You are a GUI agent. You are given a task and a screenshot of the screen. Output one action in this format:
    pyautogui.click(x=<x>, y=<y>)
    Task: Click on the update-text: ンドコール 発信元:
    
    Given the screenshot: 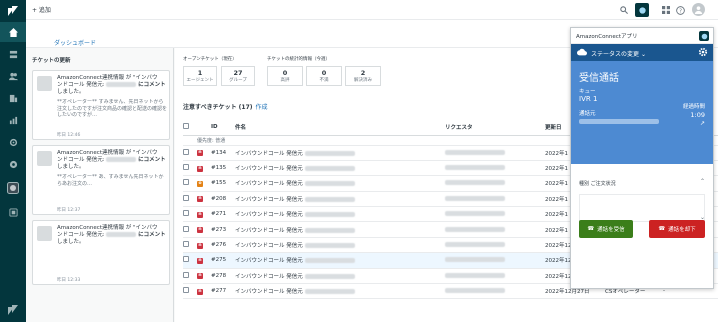 What is the action you would take?
    pyautogui.click(x=81, y=235)
    